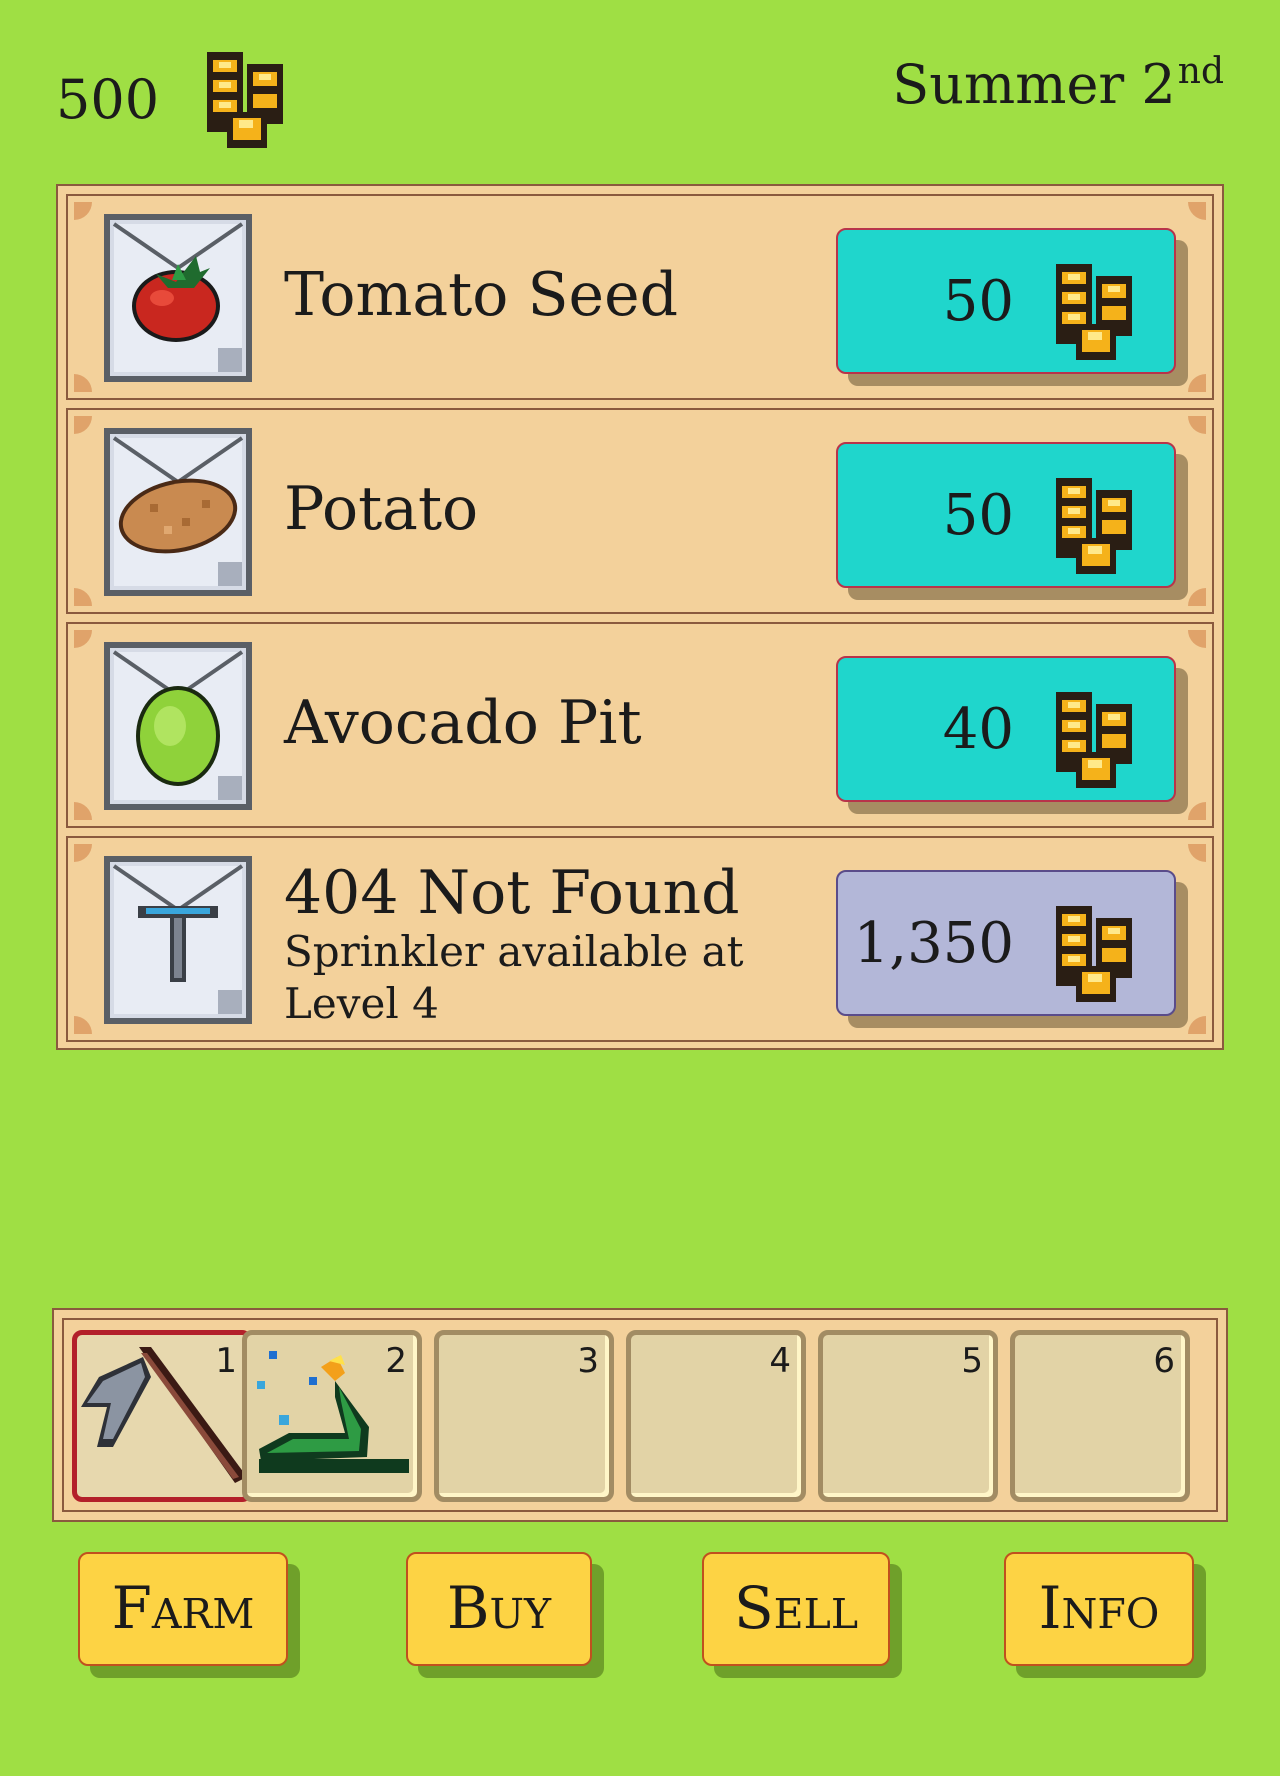  I want to click on unlock-note: Sprinkler available at, so click(514, 951).